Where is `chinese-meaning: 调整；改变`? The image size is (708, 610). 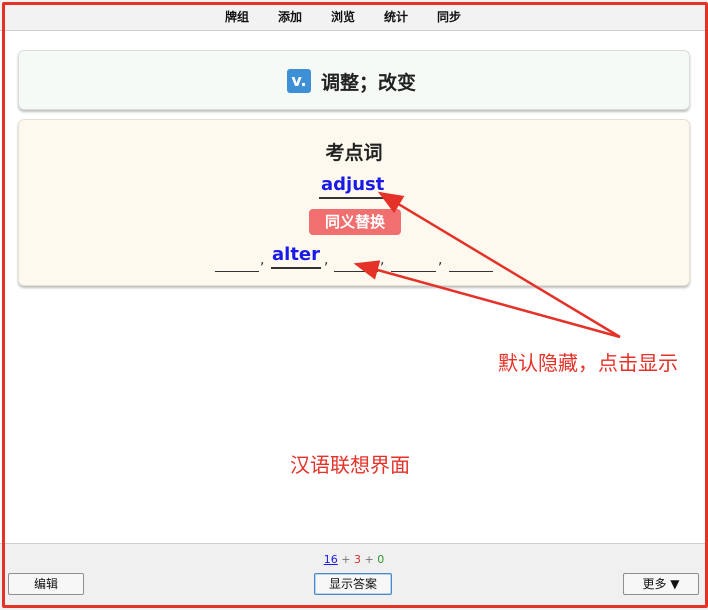
chinese-meaning: 调整；改变 is located at coordinates (369, 83).